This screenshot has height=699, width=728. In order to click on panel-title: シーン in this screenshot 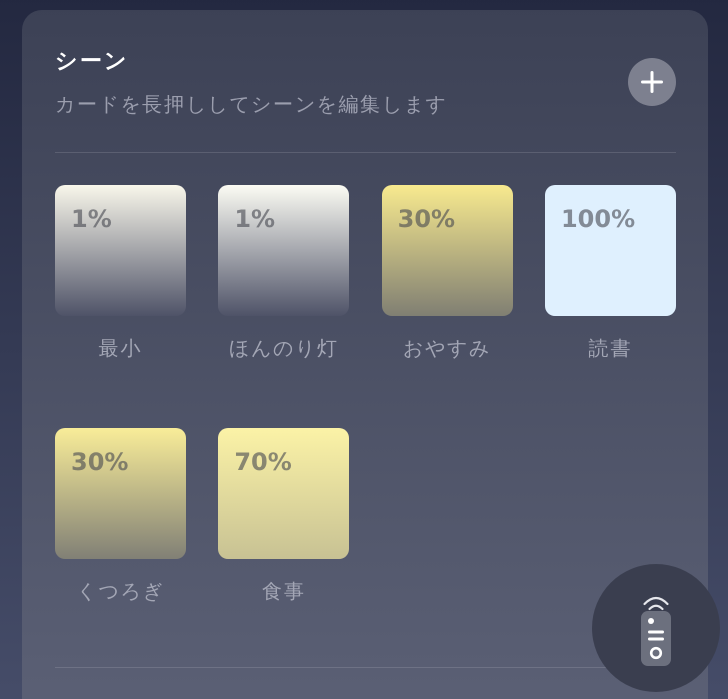, I will do `click(92, 62)`.